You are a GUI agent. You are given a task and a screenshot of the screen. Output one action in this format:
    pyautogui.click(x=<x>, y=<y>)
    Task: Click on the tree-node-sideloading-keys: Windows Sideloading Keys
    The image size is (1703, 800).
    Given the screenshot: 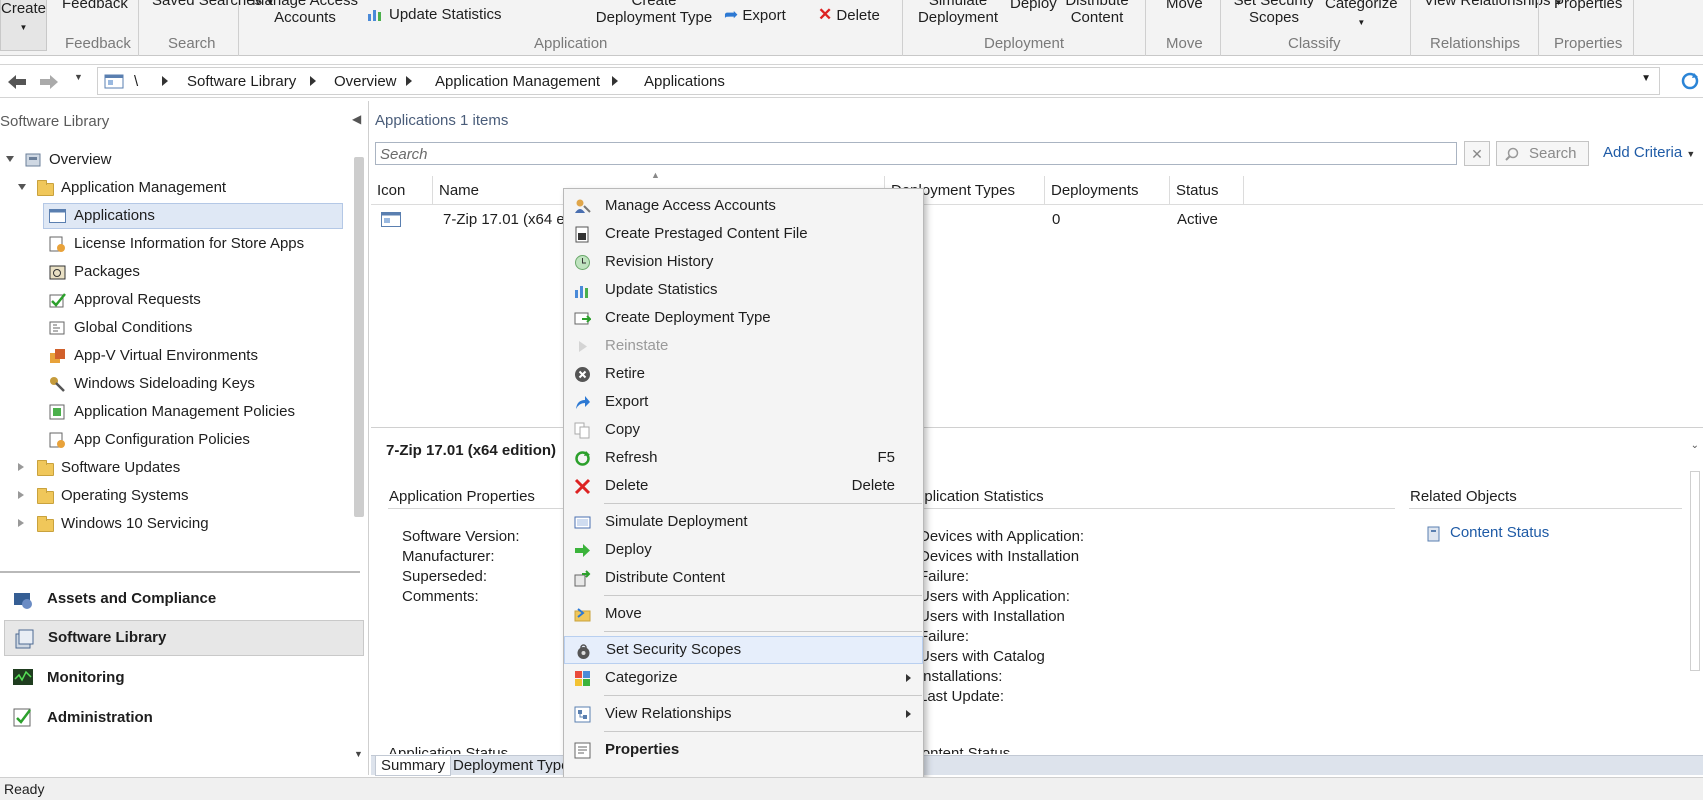 What is the action you would take?
    pyautogui.click(x=193, y=384)
    